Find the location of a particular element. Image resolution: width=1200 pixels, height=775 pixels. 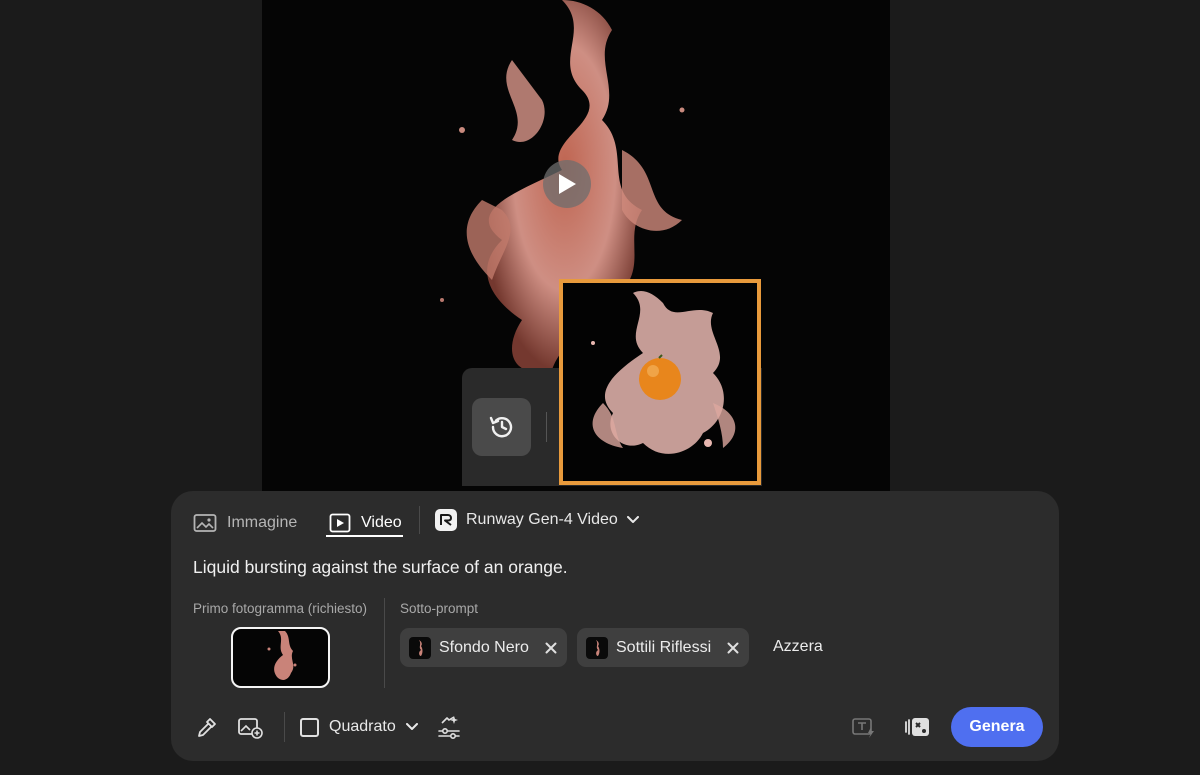

text-lightning-icon is located at coordinates (863, 728).